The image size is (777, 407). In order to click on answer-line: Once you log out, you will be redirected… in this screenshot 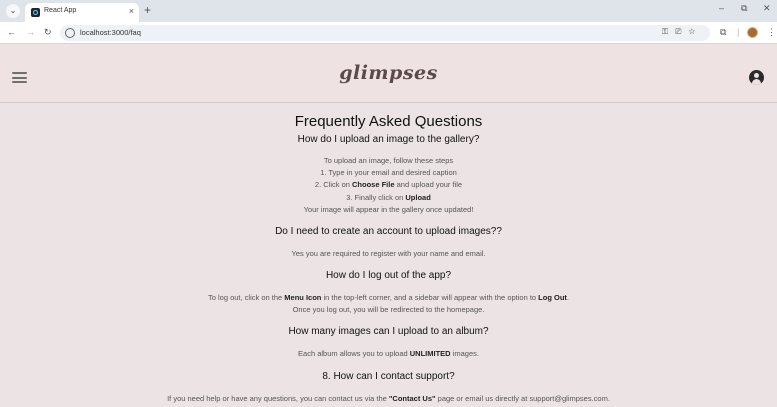, I will do `click(388, 310)`.